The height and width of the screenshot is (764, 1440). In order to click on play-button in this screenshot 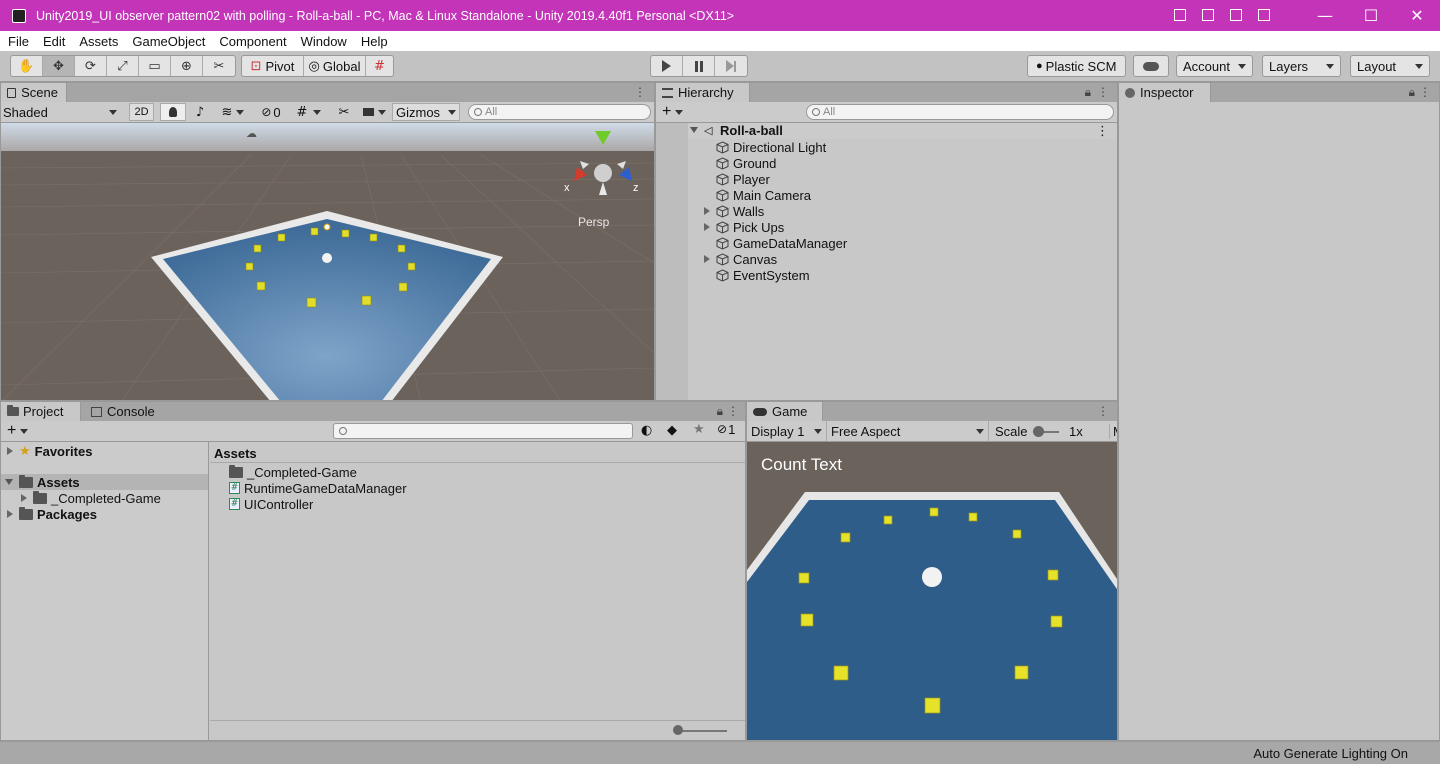, I will do `click(667, 66)`.